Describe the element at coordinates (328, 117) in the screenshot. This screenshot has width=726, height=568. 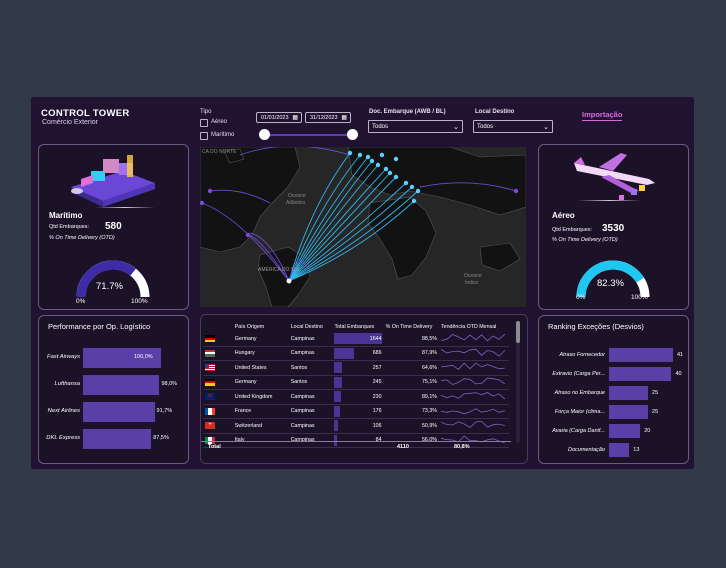
I see `date-end-input: 31/12/2023 ▦` at that location.